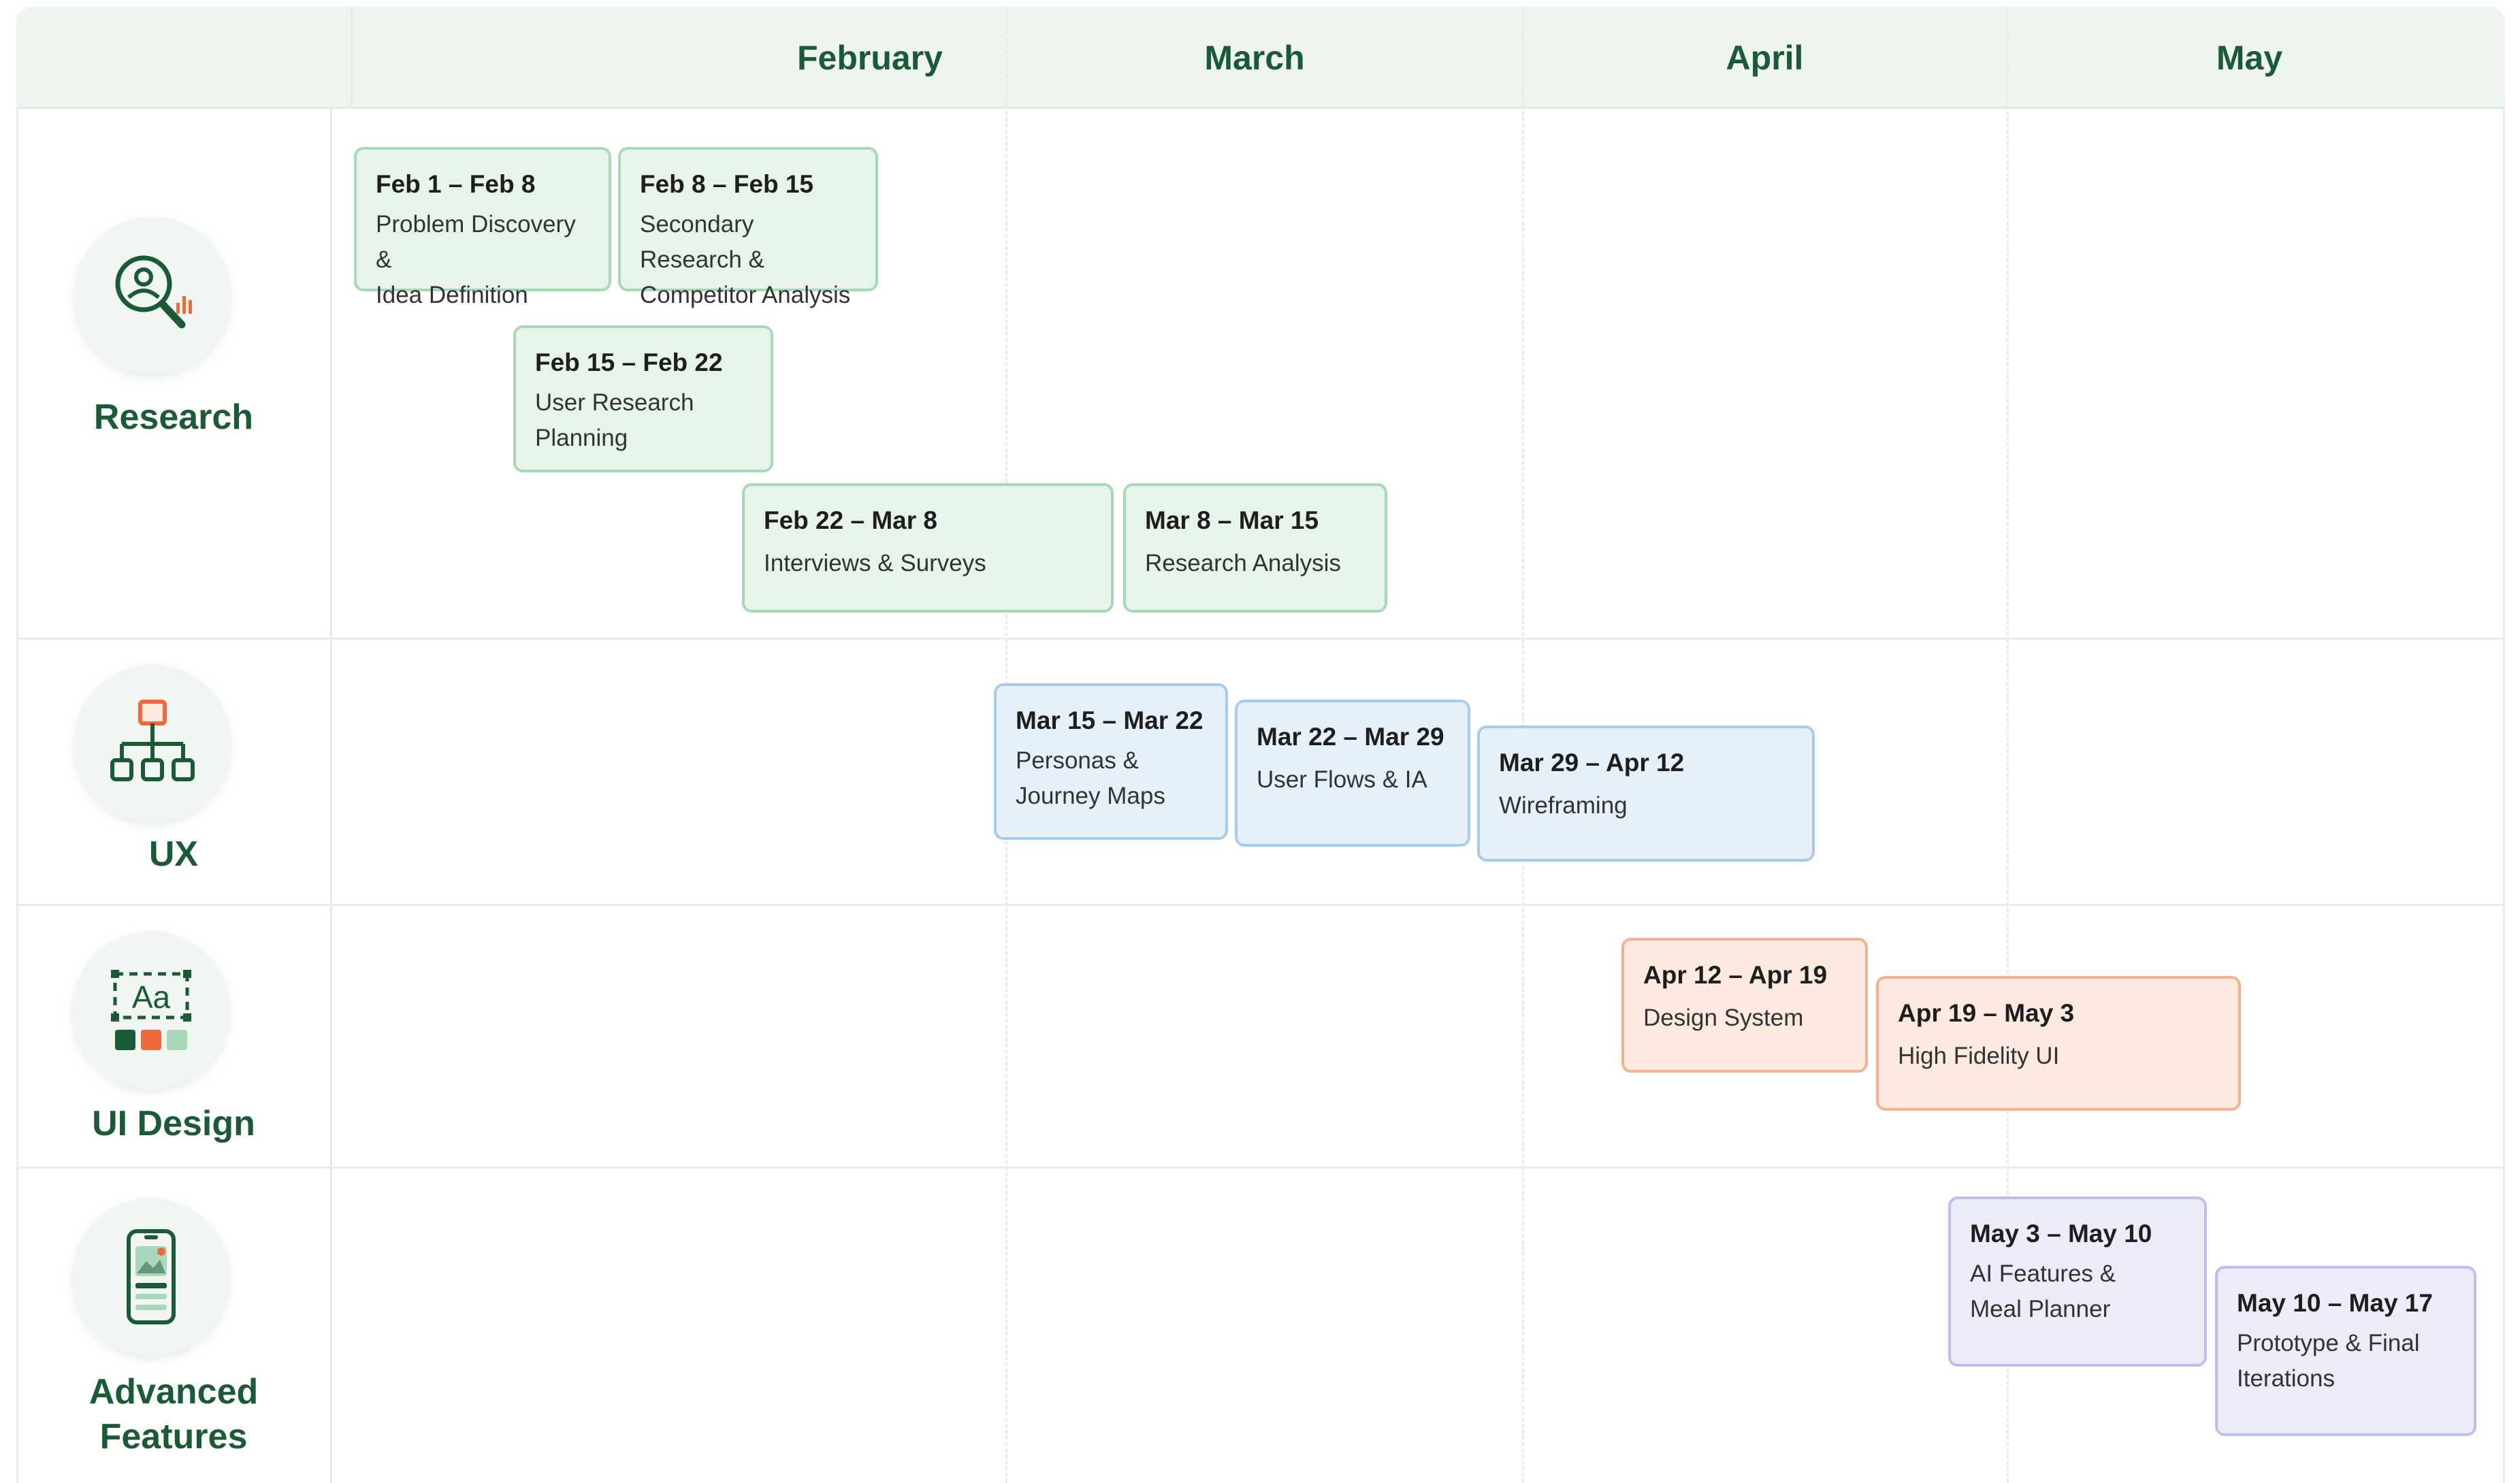 The image size is (2520, 1483). What do you see at coordinates (153, 743) in the screenshot?
I see `sitemap-icon` at bounding box center [153, 743].